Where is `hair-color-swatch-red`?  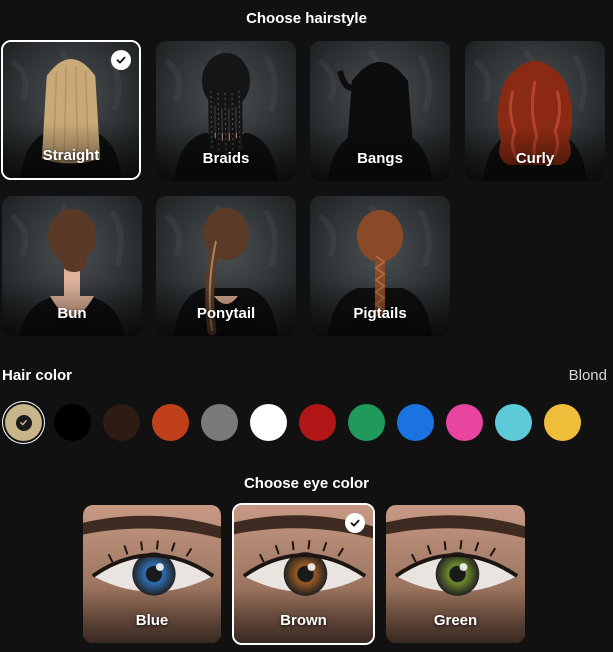
hair-color-swatch-red is located at coordinates (317, 422).